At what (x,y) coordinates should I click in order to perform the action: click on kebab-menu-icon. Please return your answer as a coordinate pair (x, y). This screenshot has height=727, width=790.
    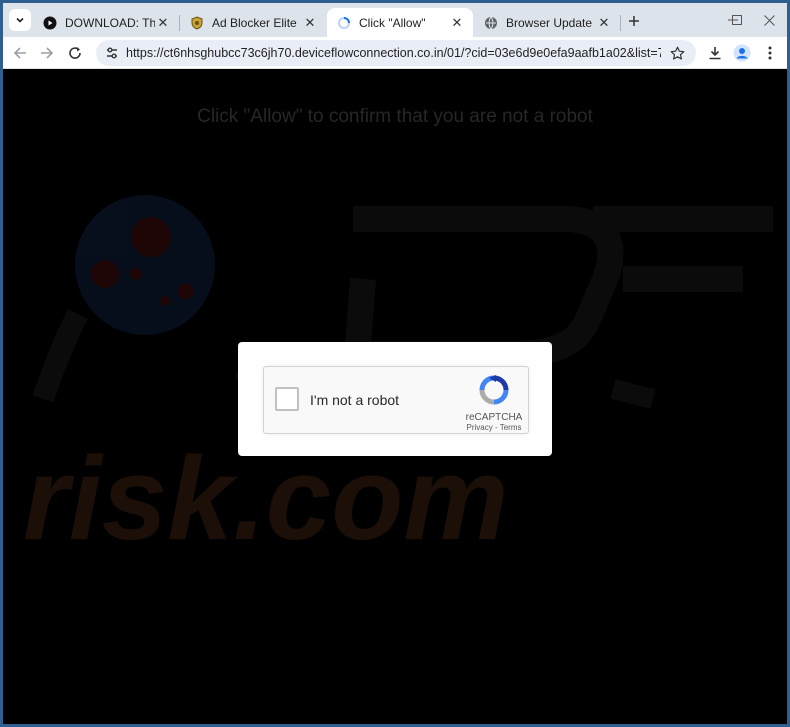
    Looking at the image, I should click on (770, 53).